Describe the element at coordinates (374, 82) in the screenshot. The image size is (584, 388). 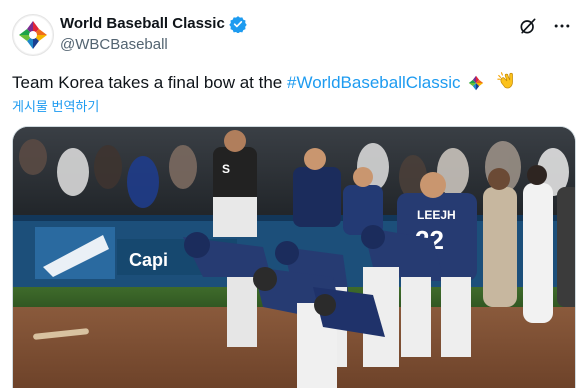
I see `hashtag-link: #WorldBaseballClassic` at that location.